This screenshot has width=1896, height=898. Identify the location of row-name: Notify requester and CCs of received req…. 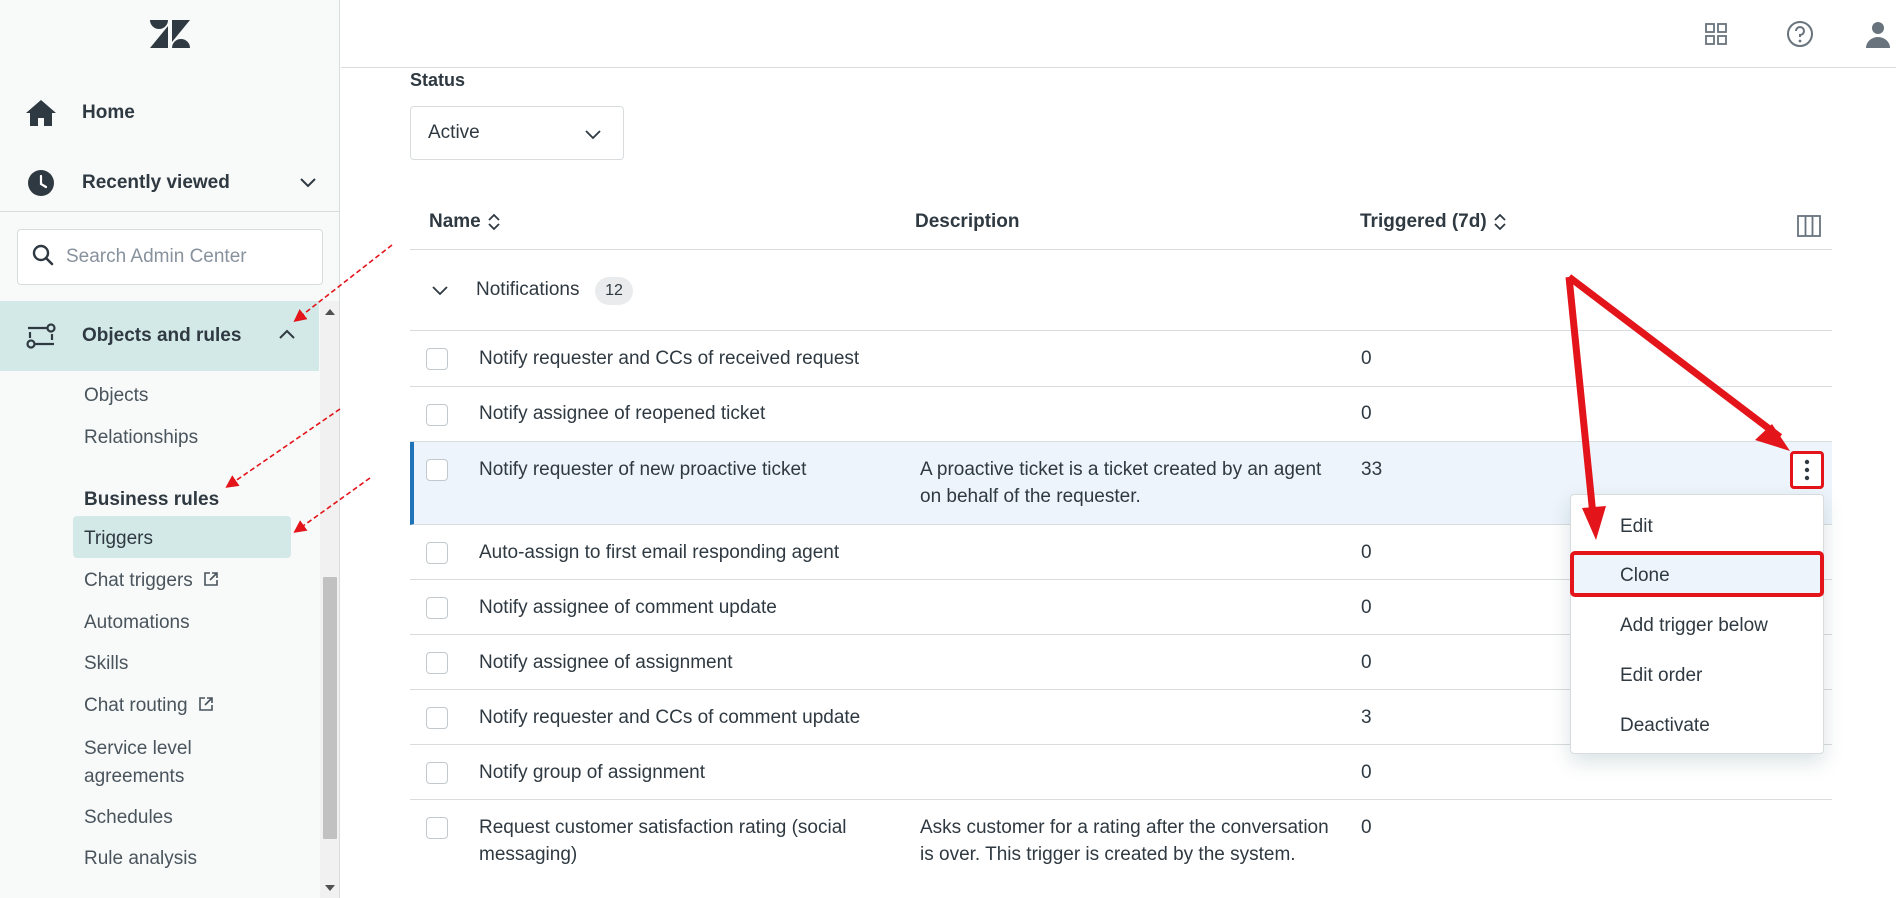
(689, 358).